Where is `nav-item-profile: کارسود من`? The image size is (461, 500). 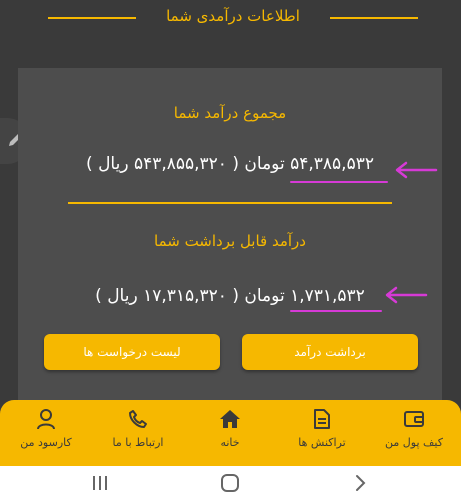
nav-item-profile: کارسود من is located at coordinates (46, 428).